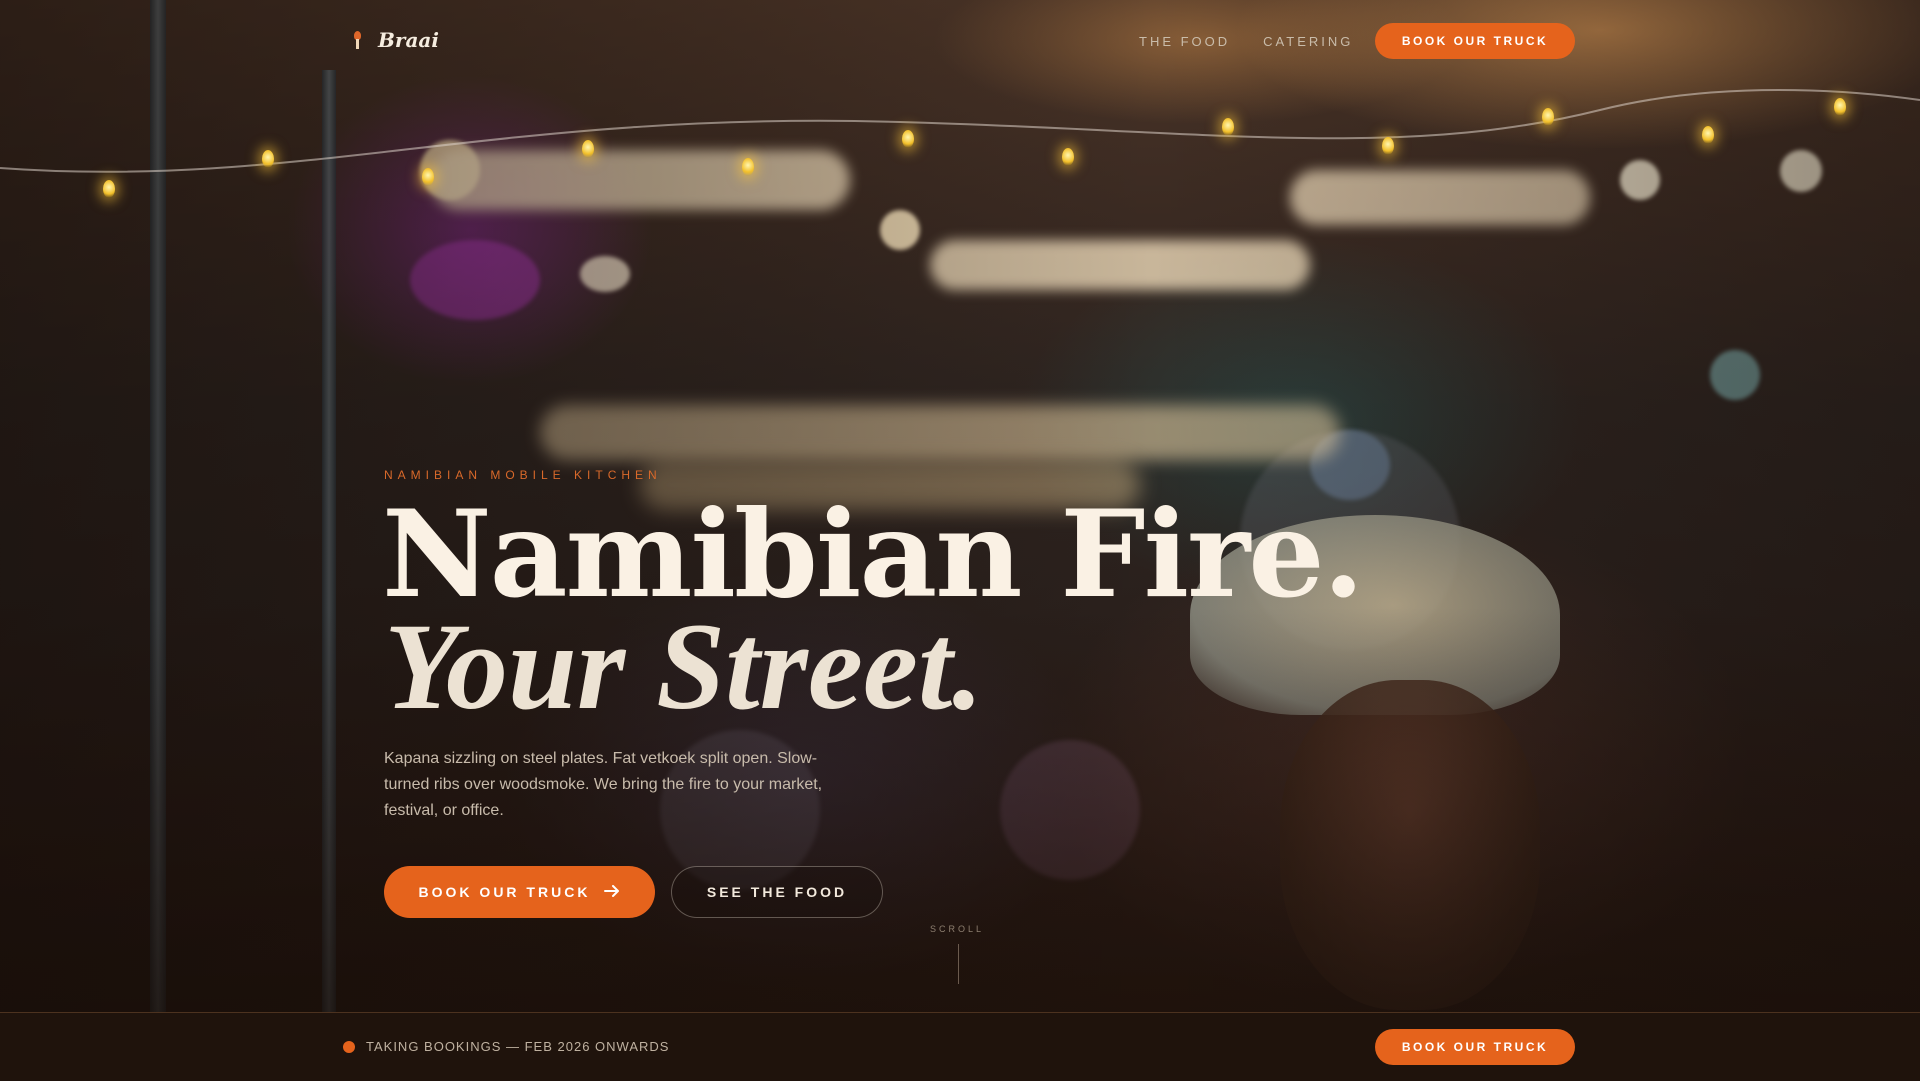 The height and width of the screenshot is (1081, 1920). What do you see at coordinates (504, 892) in the screenshot?
I see `book-truck-label: BOOK OUR TRUCK` at bounding box center [504, 892].